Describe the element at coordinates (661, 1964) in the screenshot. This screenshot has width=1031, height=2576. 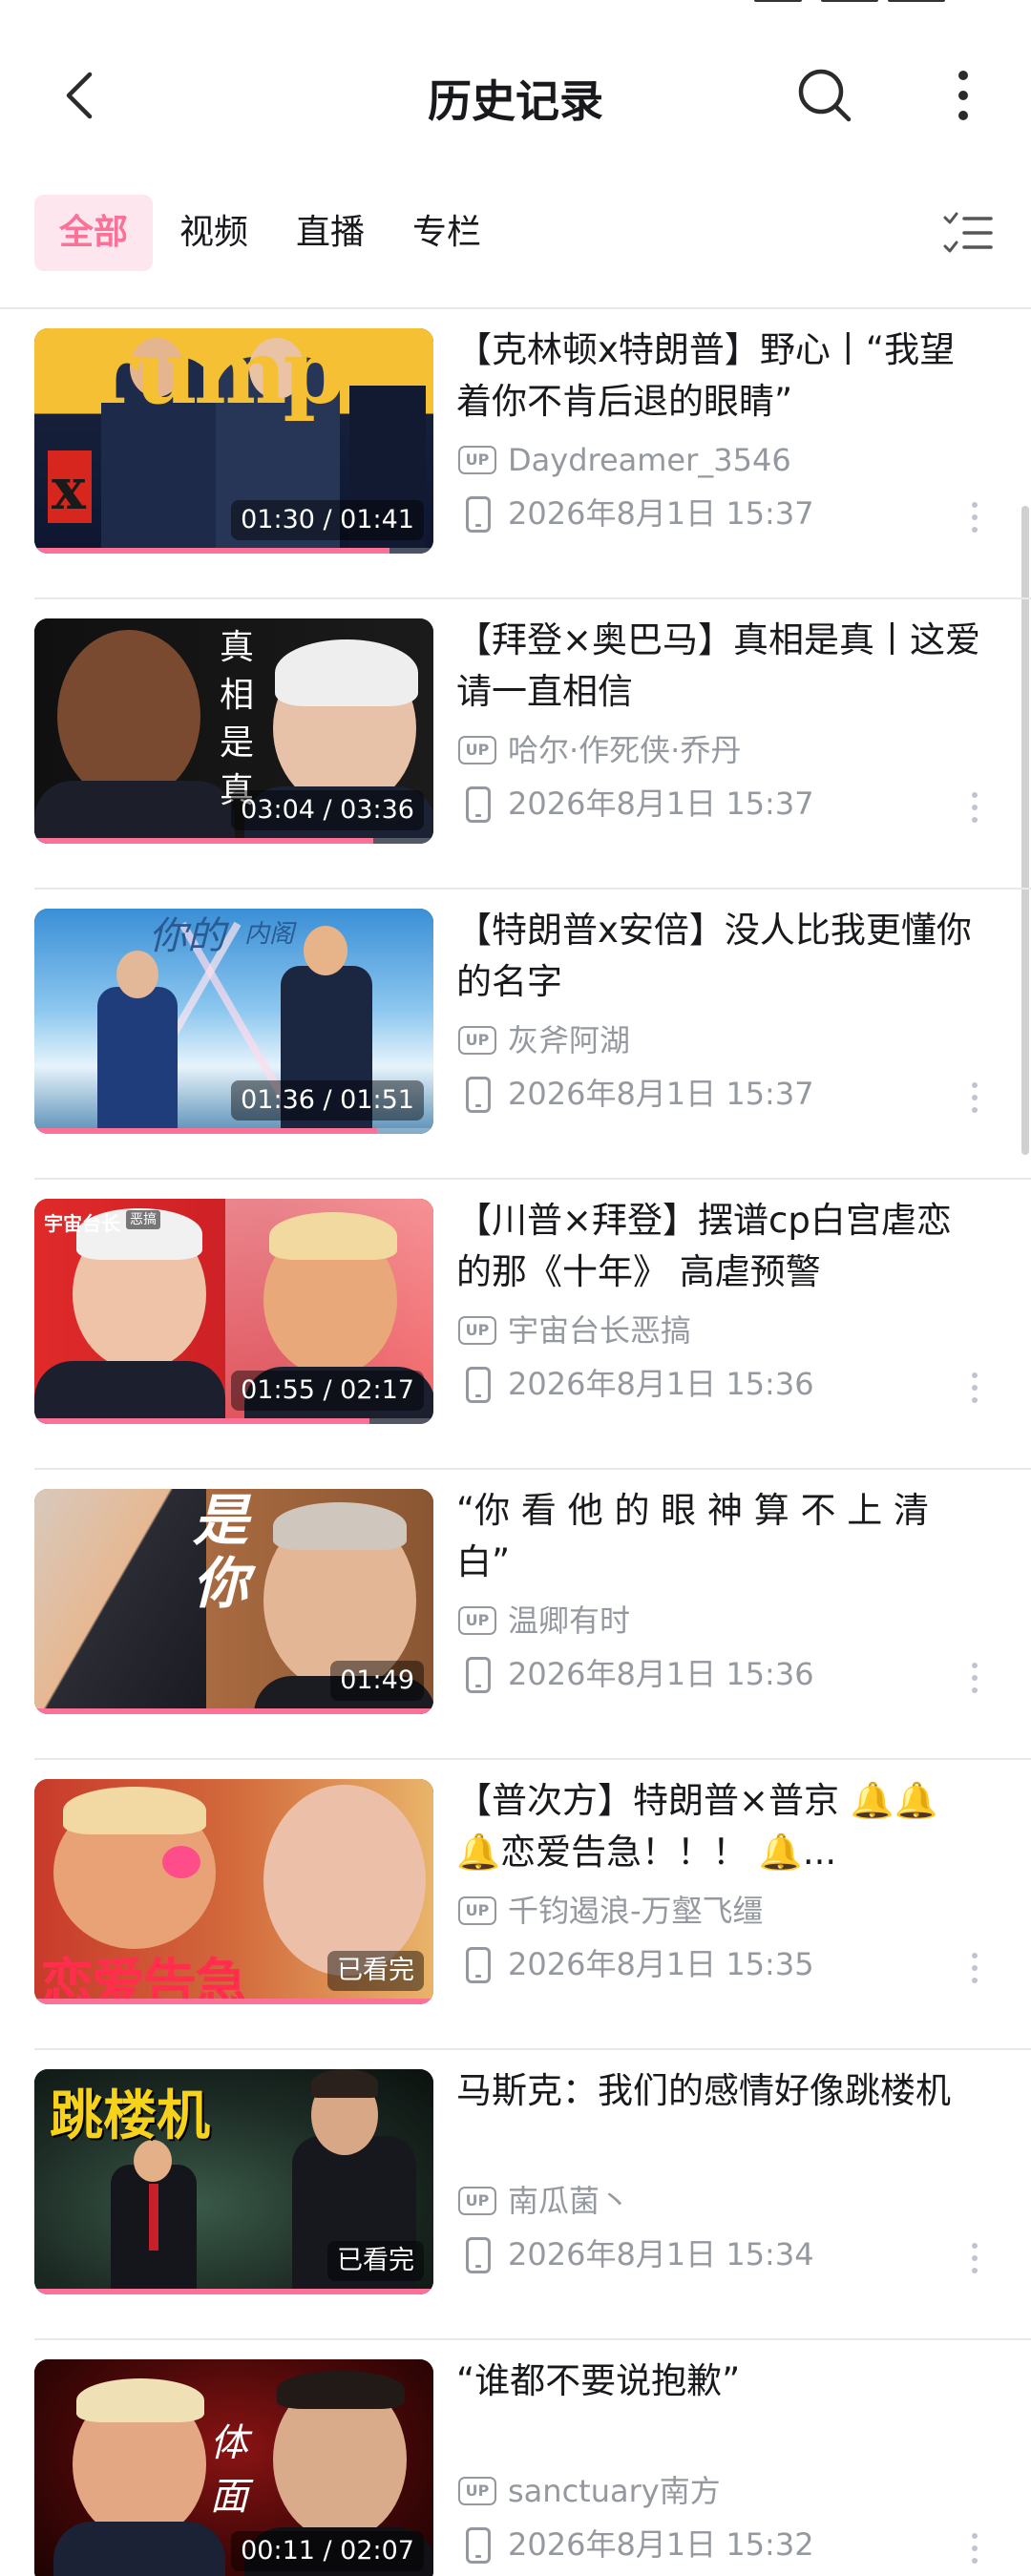
I see `watch-time: 2026年8月1日 15:35` at that location.